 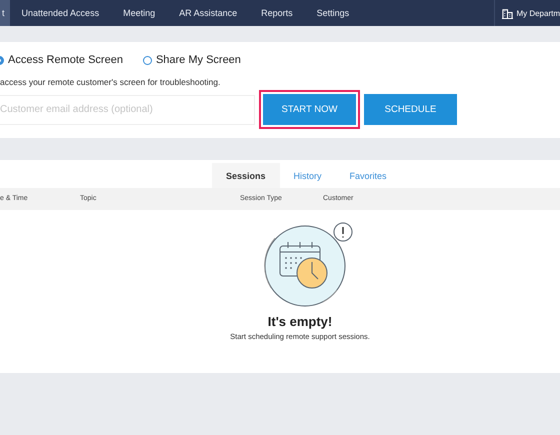 What do you see at coordinates (111, 82) in the screenshot?
I see `description-text: access your remote customer's screen for troubleshooting.` at bounding box center [111, 82].